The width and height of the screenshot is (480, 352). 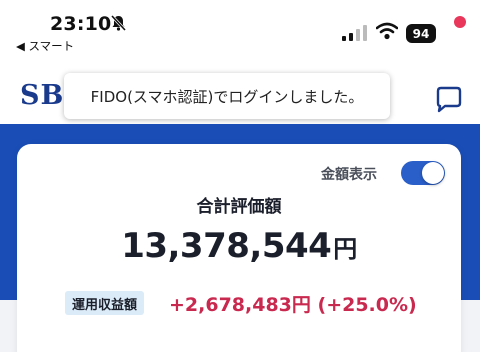 I want to click on status-time: 23:10, so click(x=81, y=24).